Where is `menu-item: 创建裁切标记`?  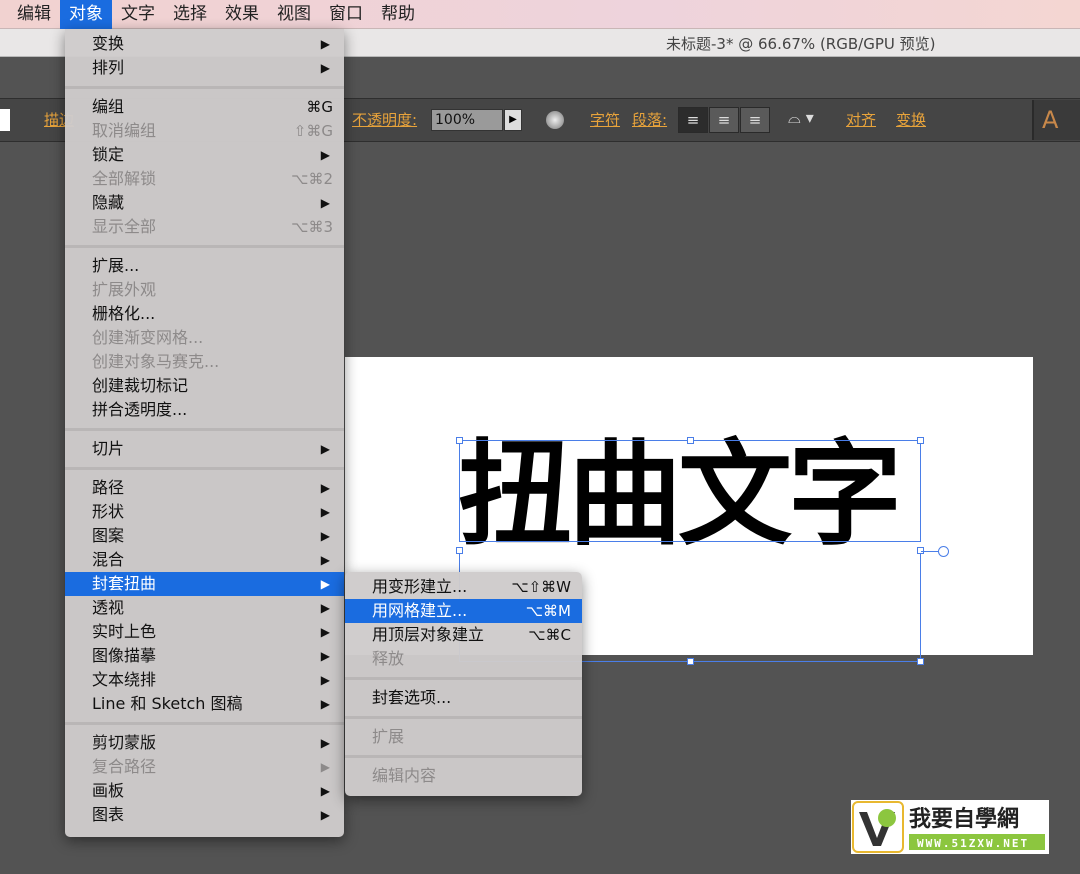 menu-item: 创建裁切标记 is located at coordinates (204, 386).